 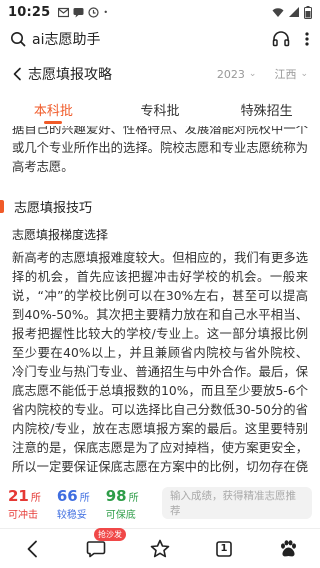 I want to click on year-value: 2023, so click(x=230, y=74).